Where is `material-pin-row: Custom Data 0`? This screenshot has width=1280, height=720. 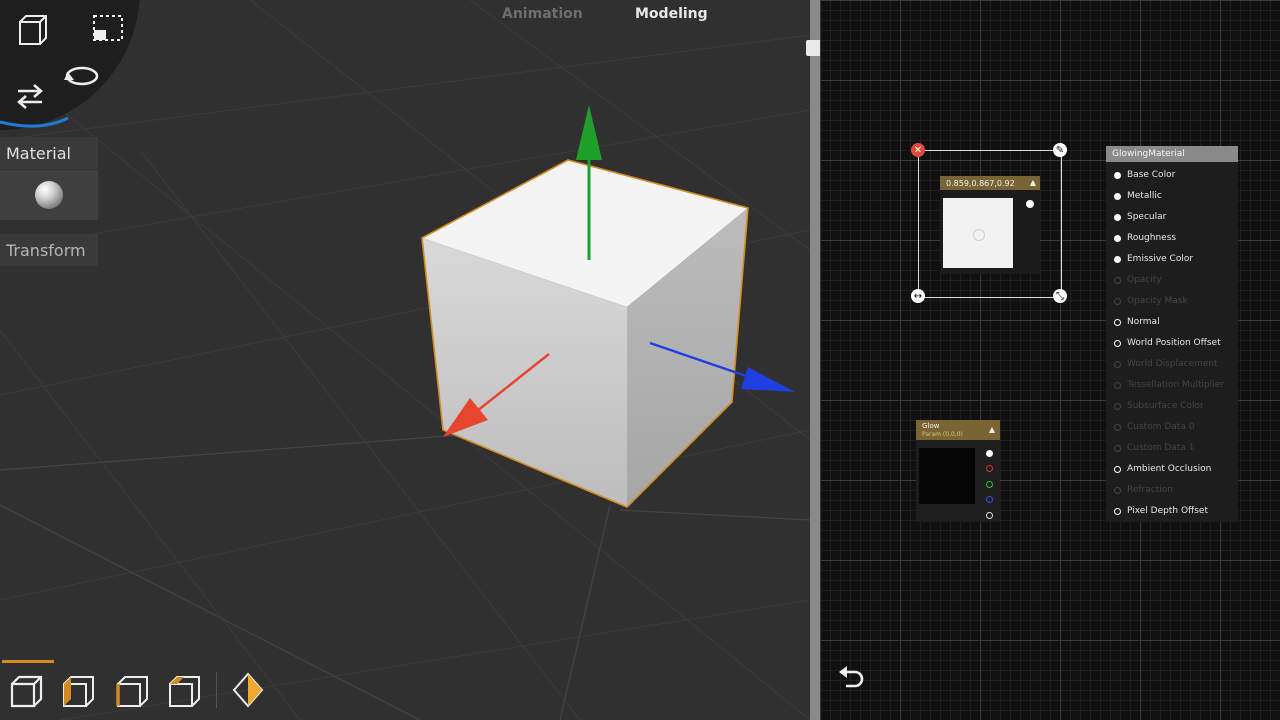
material-pin-row: Custom Data 0 is located at coordinates (1154, 427).